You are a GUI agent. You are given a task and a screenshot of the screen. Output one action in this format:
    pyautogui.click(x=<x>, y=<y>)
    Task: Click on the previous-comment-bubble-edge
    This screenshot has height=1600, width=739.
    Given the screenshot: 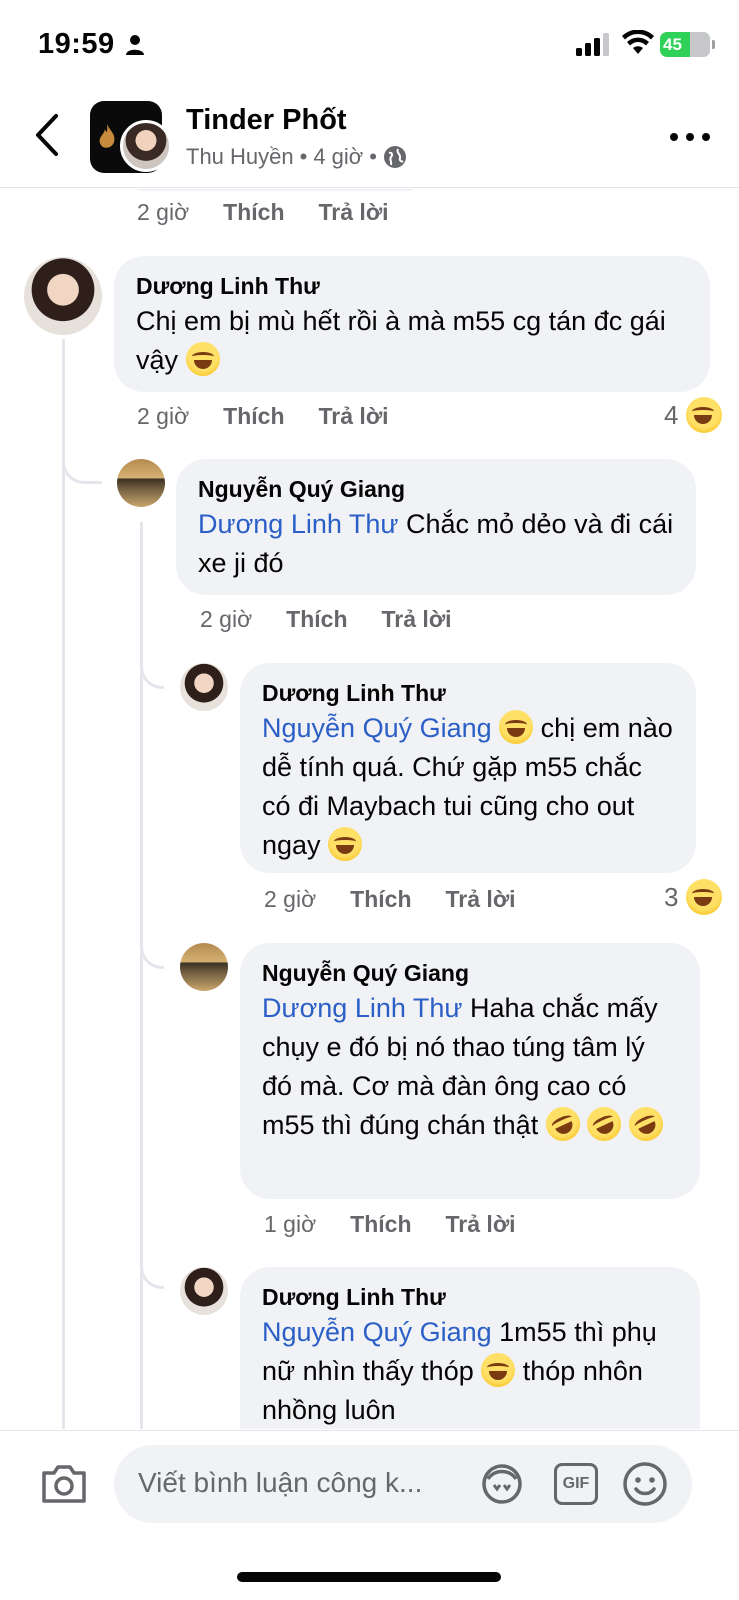 What is the action you would take?
    pyautogui.click(x=275, y=190)
    